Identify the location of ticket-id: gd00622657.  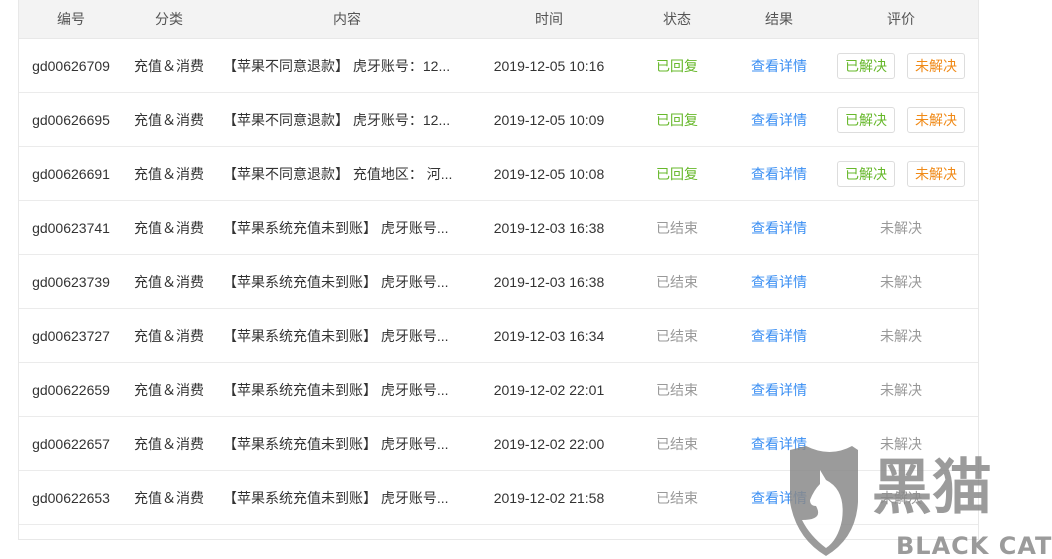
(71, 443).